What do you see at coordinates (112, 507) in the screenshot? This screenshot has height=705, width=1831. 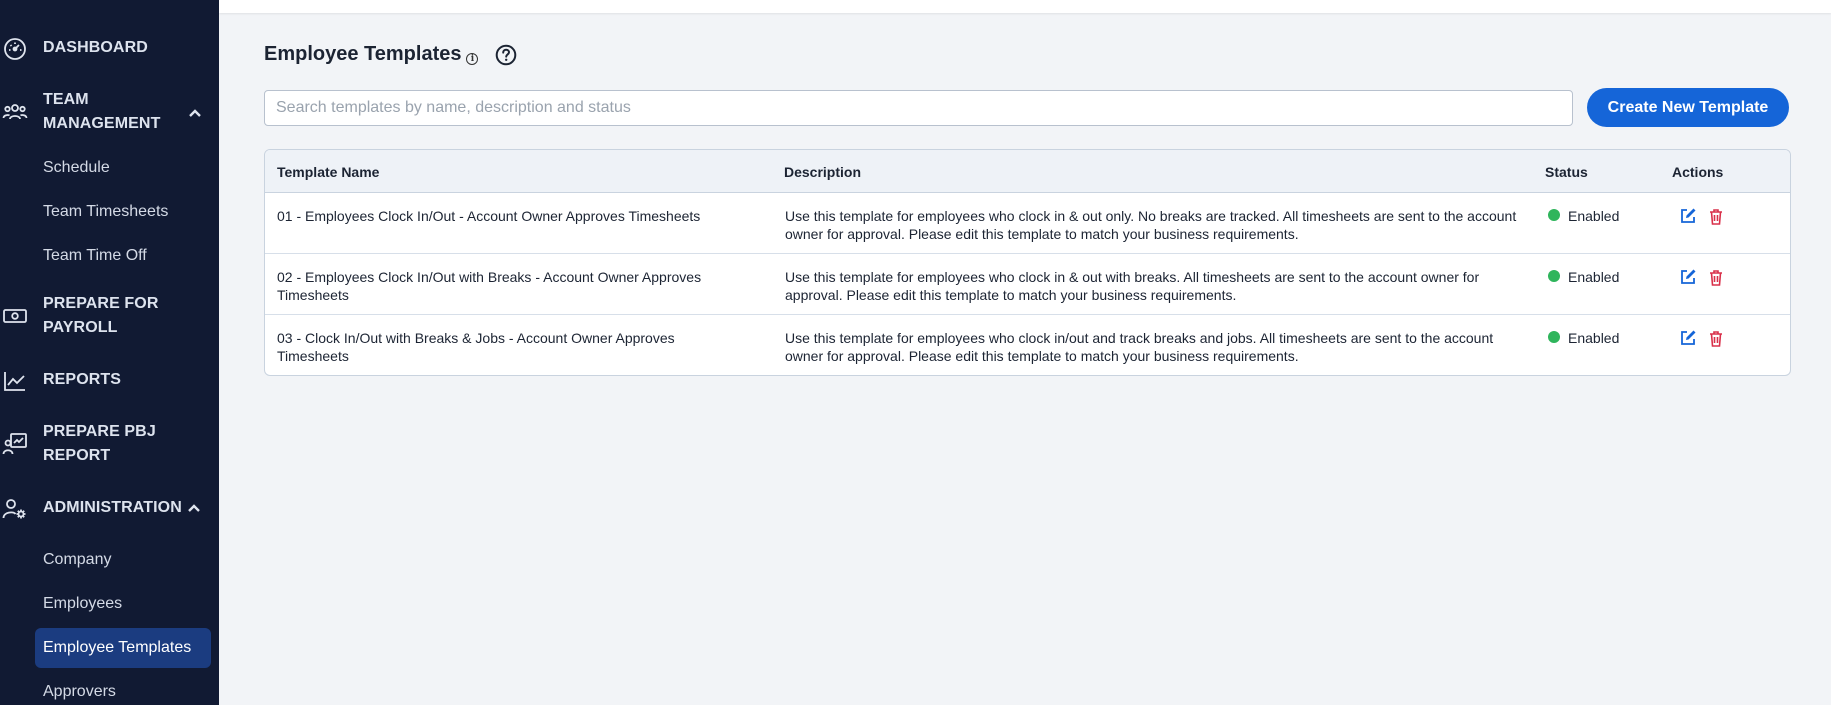 I see `nav-administration-label: ADMINISTRATION` at bounding box center [112, 507].